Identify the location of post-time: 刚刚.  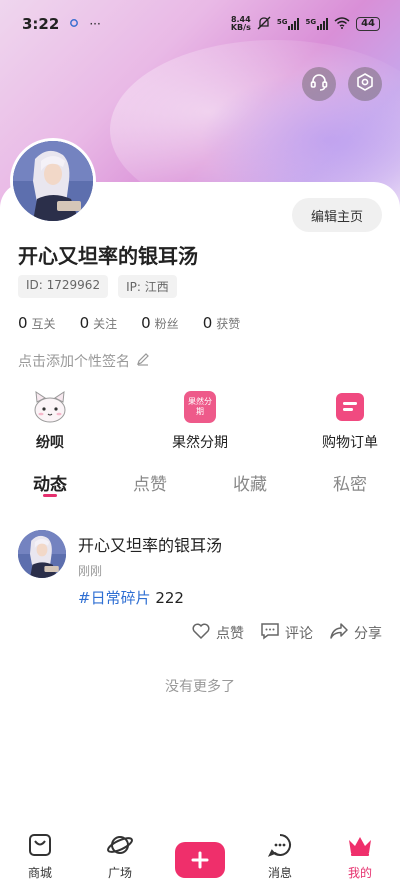
(90, 571).